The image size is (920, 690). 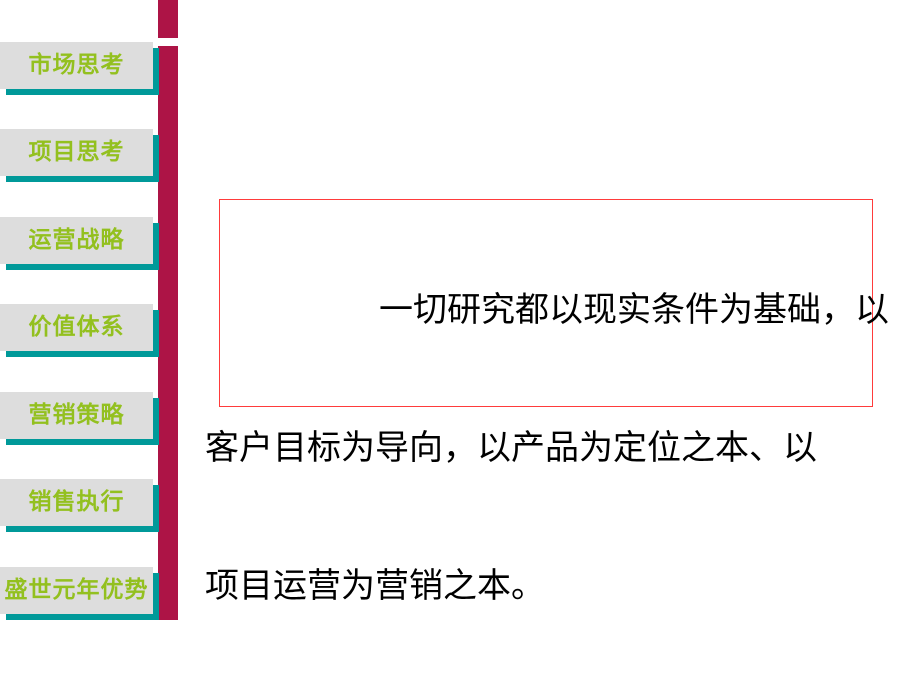 I want to click on sidebar-item-label: 盛世元年优势, so click(x=76, y=589).